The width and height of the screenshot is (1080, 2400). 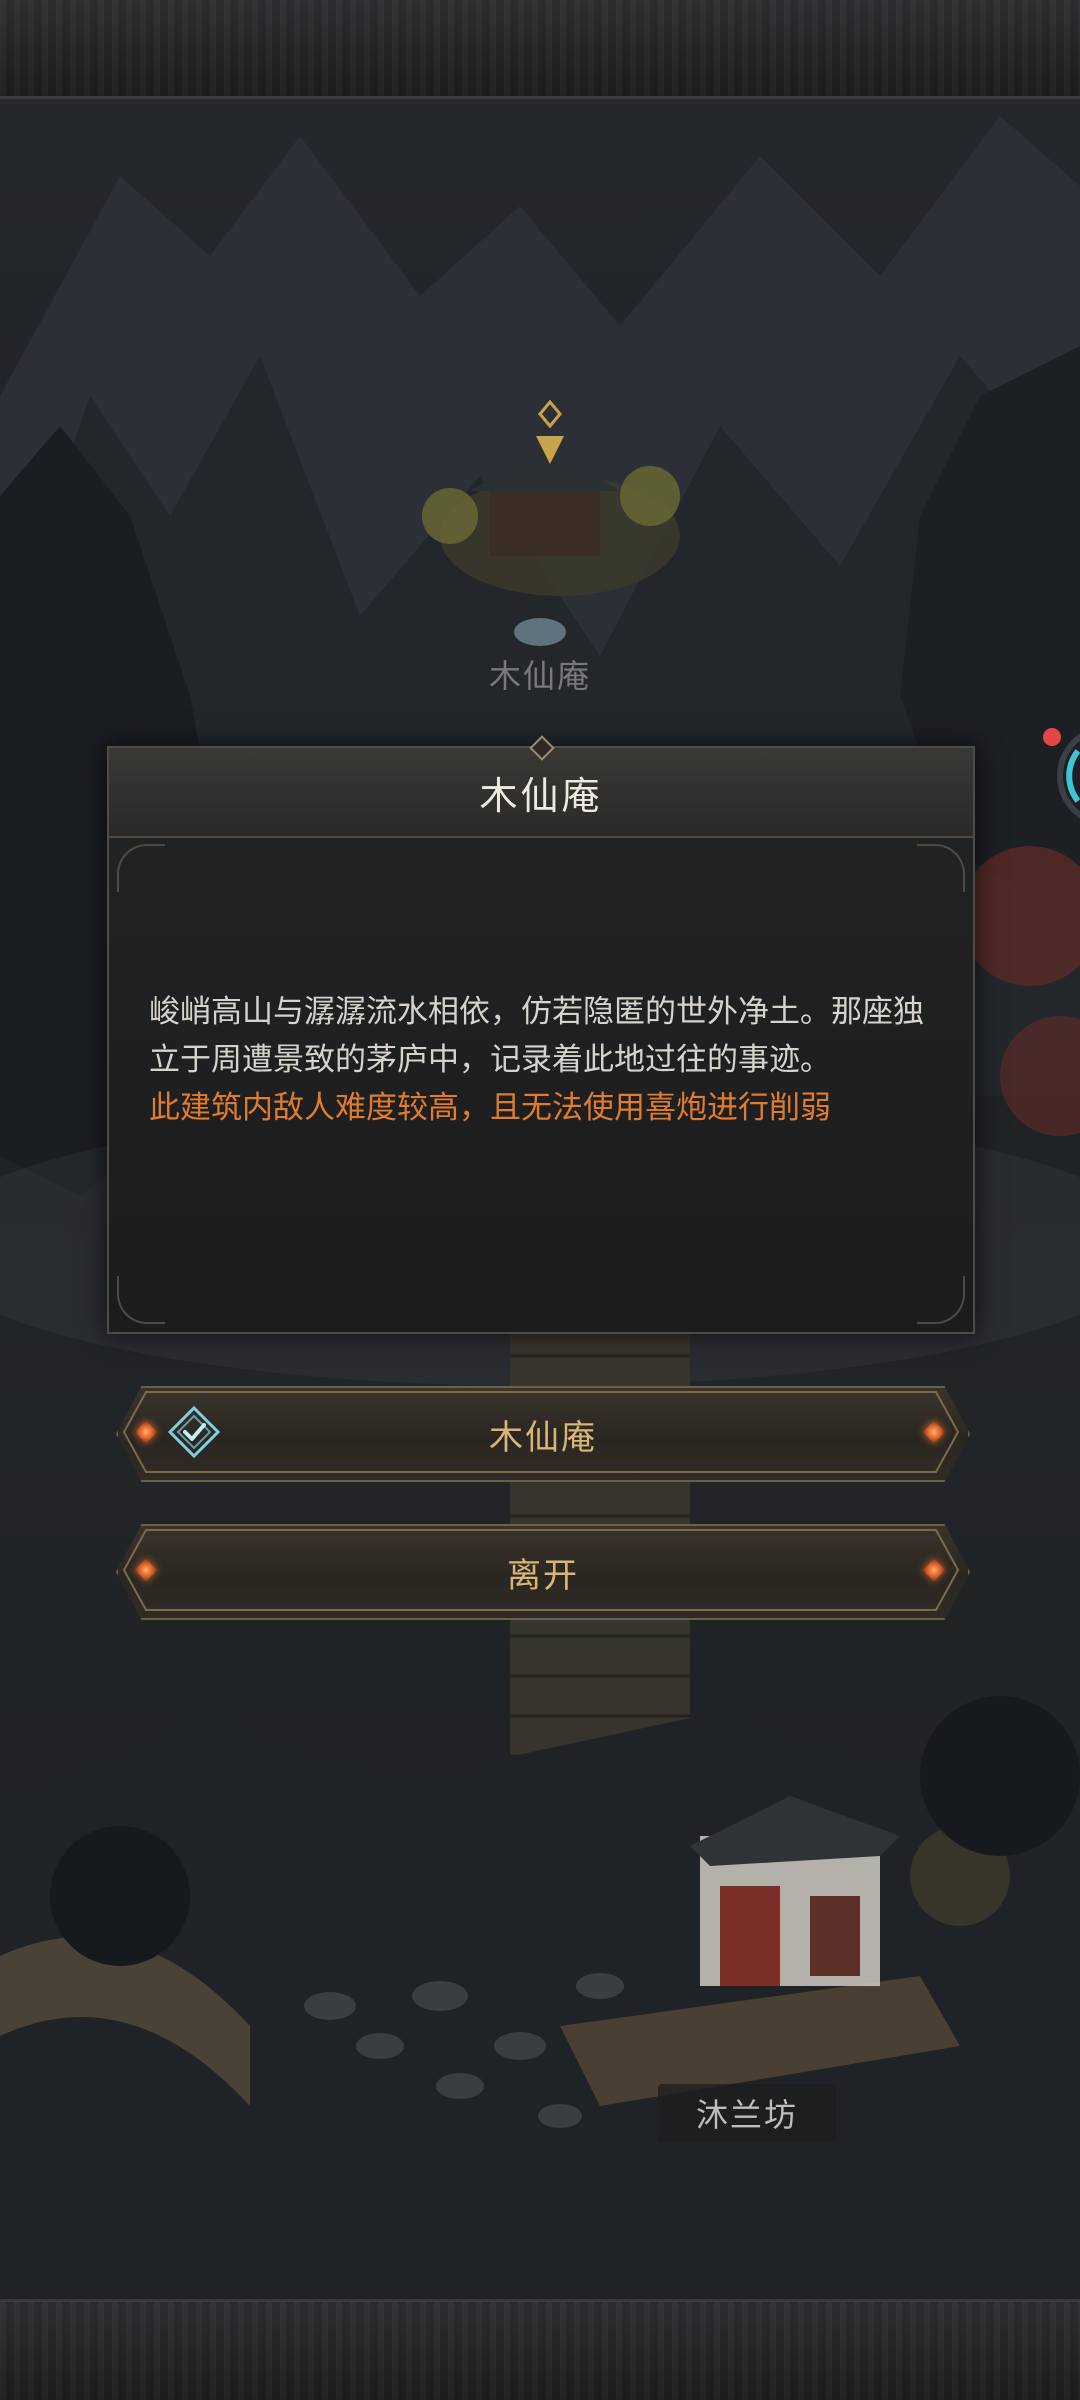 What do you see at coordinates (543, 1575) in the screenshot?
I see `leave-label: 离开` at bounding box center [543, 1575].